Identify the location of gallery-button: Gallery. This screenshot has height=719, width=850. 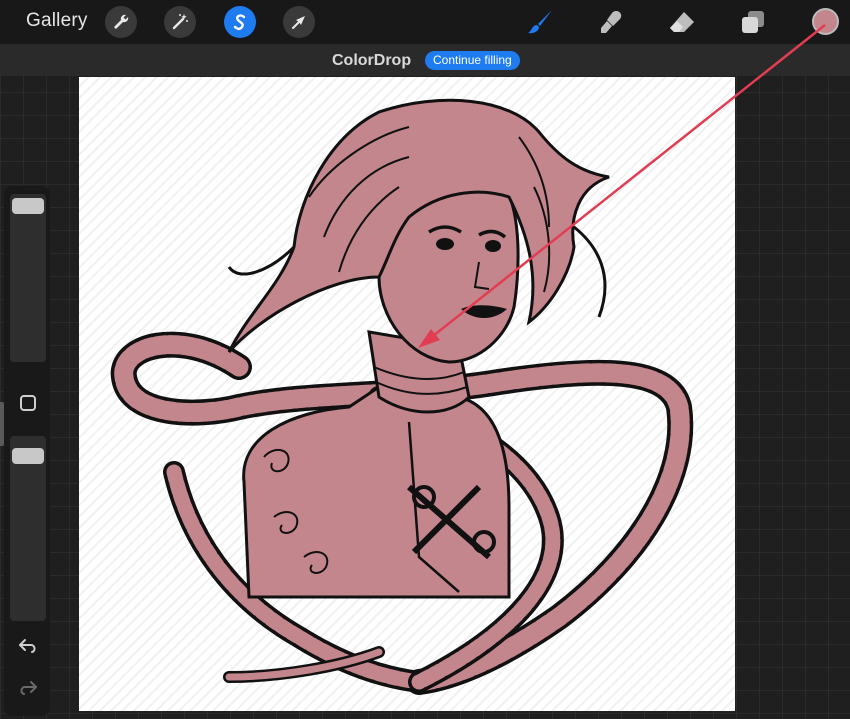
(57, 21).